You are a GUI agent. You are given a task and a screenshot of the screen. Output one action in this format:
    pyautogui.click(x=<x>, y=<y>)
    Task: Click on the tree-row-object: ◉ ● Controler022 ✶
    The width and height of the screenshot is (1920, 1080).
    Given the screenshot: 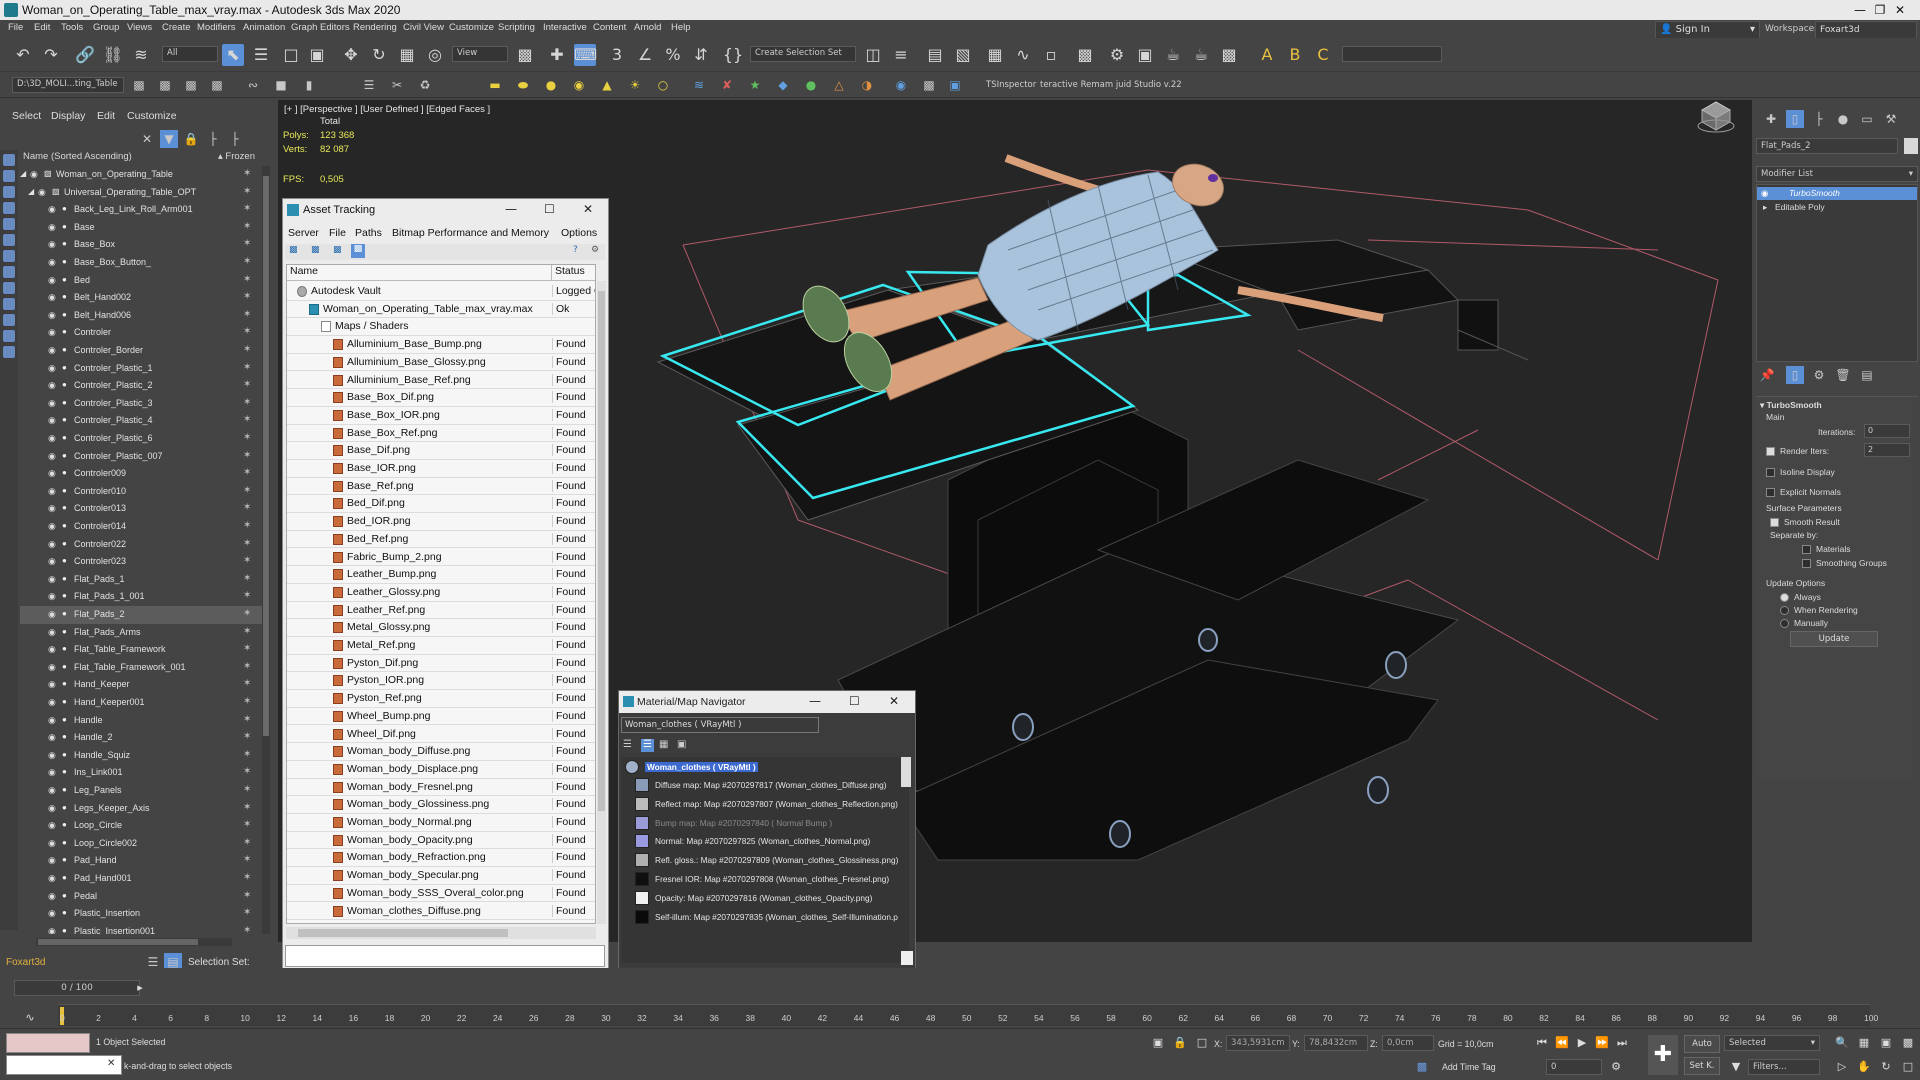 What is the action you would take?
    pyautogui.click(x=141, y=545)
    